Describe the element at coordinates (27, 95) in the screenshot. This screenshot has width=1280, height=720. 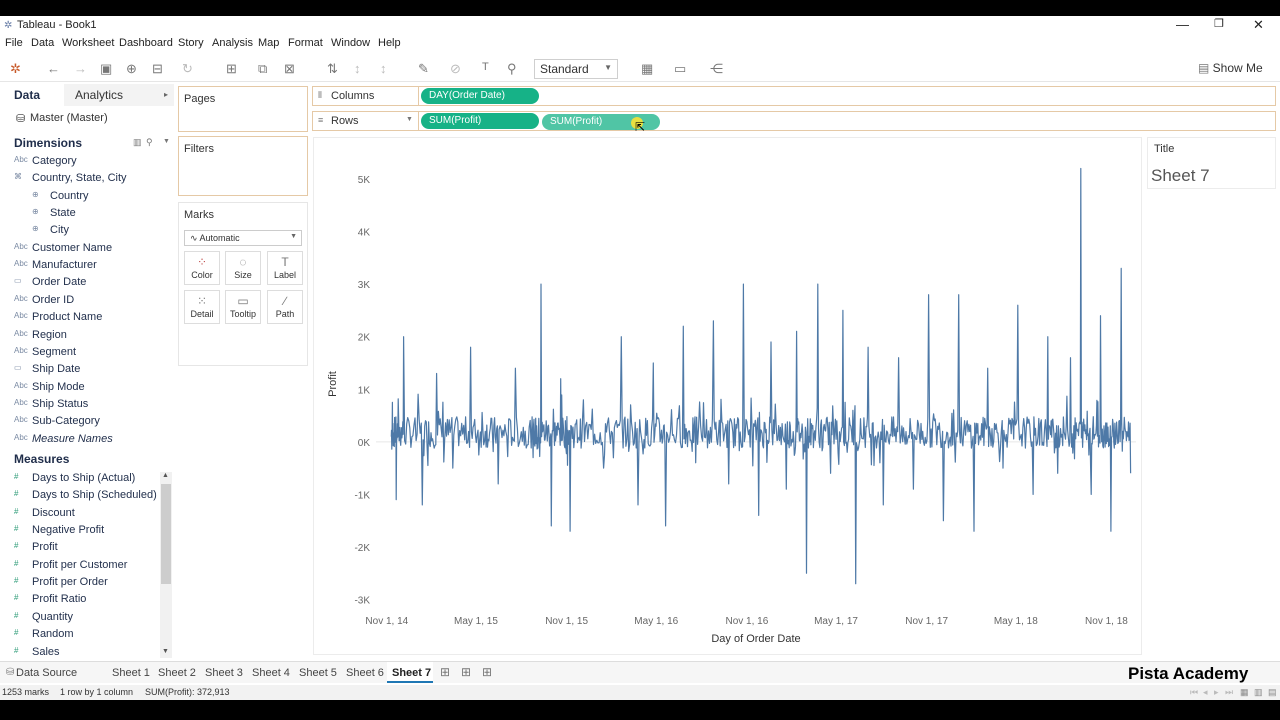
I see `tab-data: Data` at that location.